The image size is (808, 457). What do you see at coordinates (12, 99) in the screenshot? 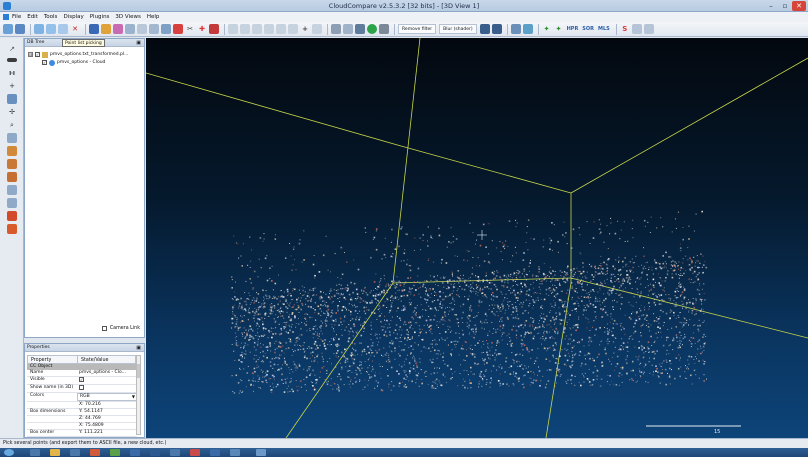
I see `zoom-fit-side-icon` at bounding box center [12, 99].